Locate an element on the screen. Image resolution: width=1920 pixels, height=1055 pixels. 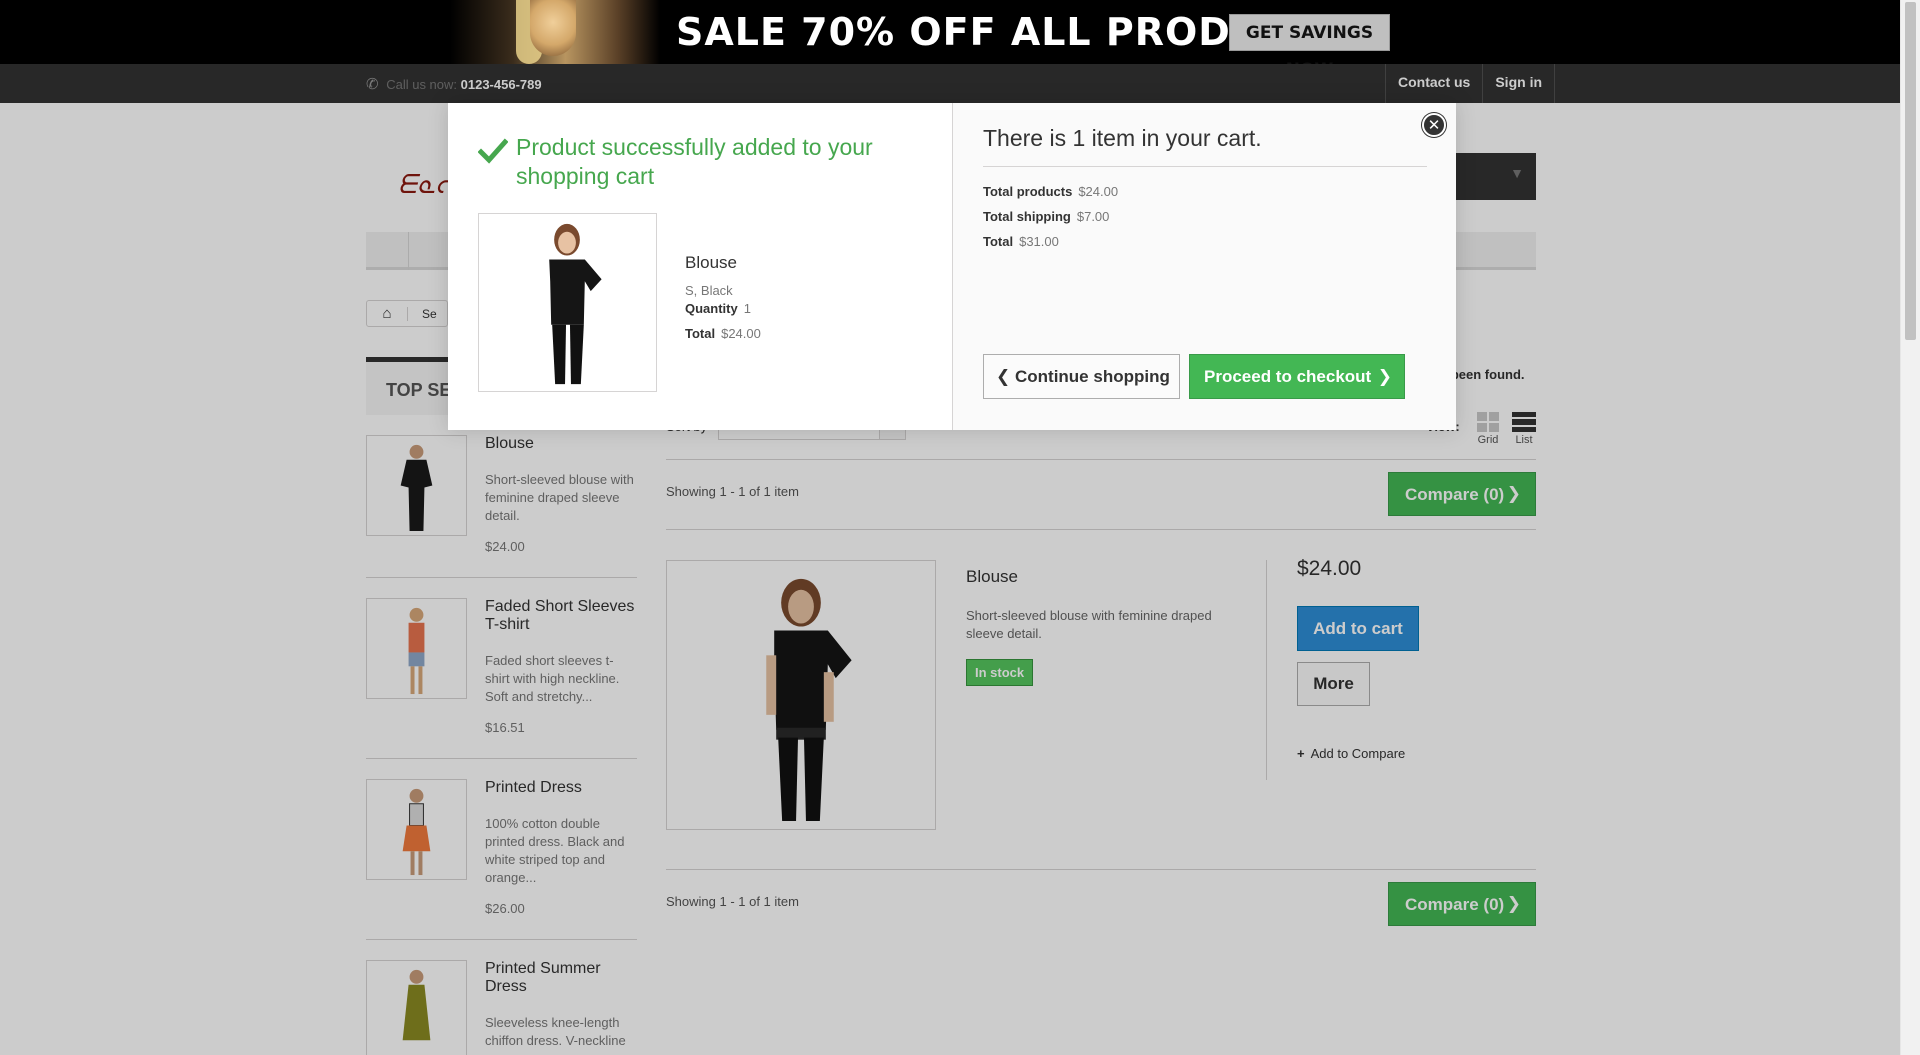
continue-shopping-button: ❮ Continue shopping is located at coordinates (1081, 376).